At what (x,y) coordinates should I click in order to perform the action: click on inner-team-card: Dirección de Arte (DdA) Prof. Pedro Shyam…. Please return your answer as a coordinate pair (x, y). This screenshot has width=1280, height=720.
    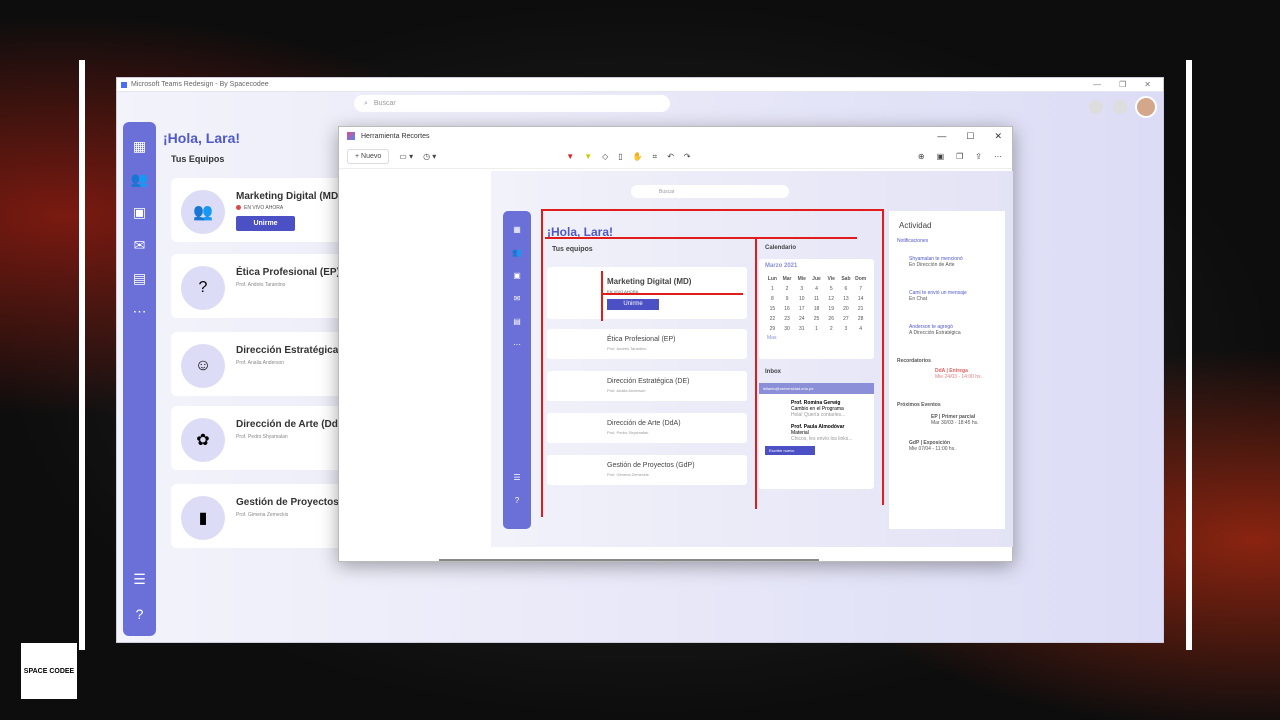
    Looking at the image, I should click on (647, 428).